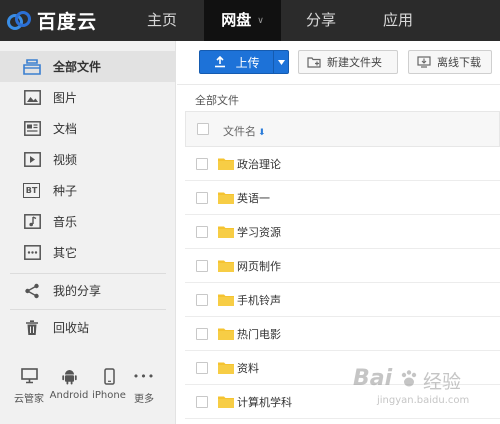 Image resolution: width=500 pixels, height=424 pixels. What do you see at coordinates (88, 128) in the screenshot?
I see `sidebar-item-documents: 文档` at bounding box center [88, 128].